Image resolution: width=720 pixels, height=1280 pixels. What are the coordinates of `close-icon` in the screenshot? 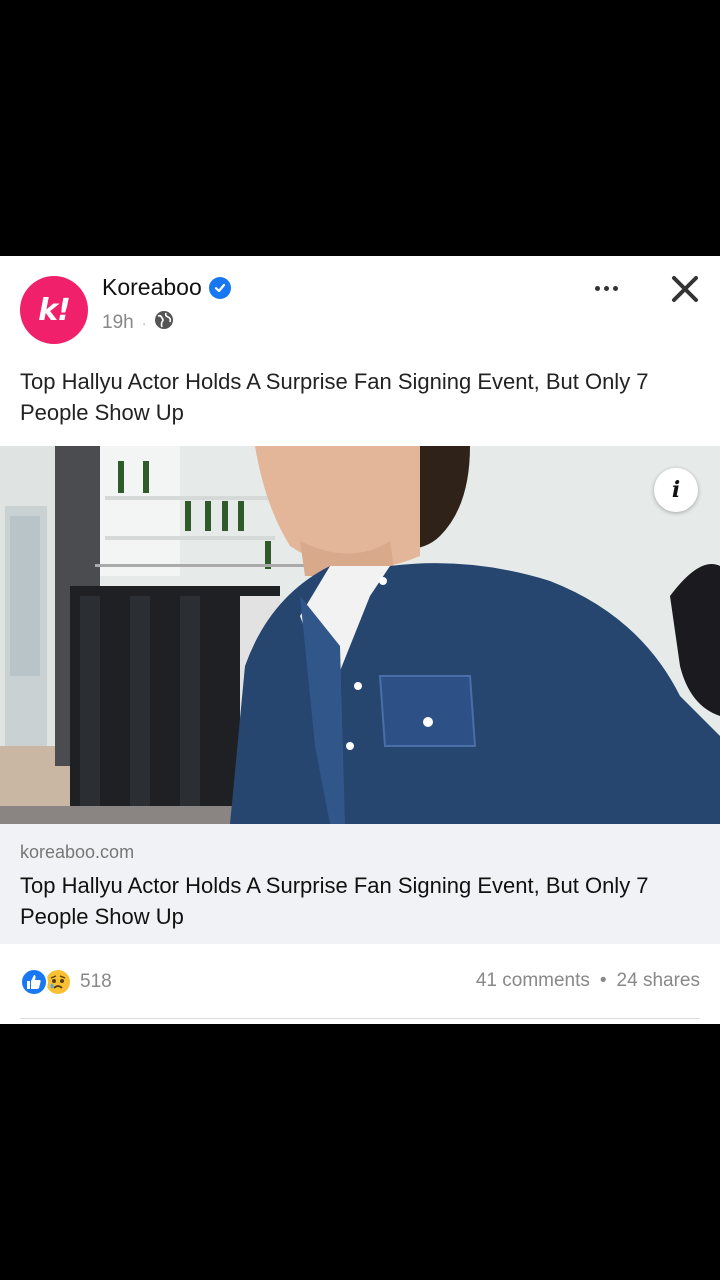 It's located at (685, 289).